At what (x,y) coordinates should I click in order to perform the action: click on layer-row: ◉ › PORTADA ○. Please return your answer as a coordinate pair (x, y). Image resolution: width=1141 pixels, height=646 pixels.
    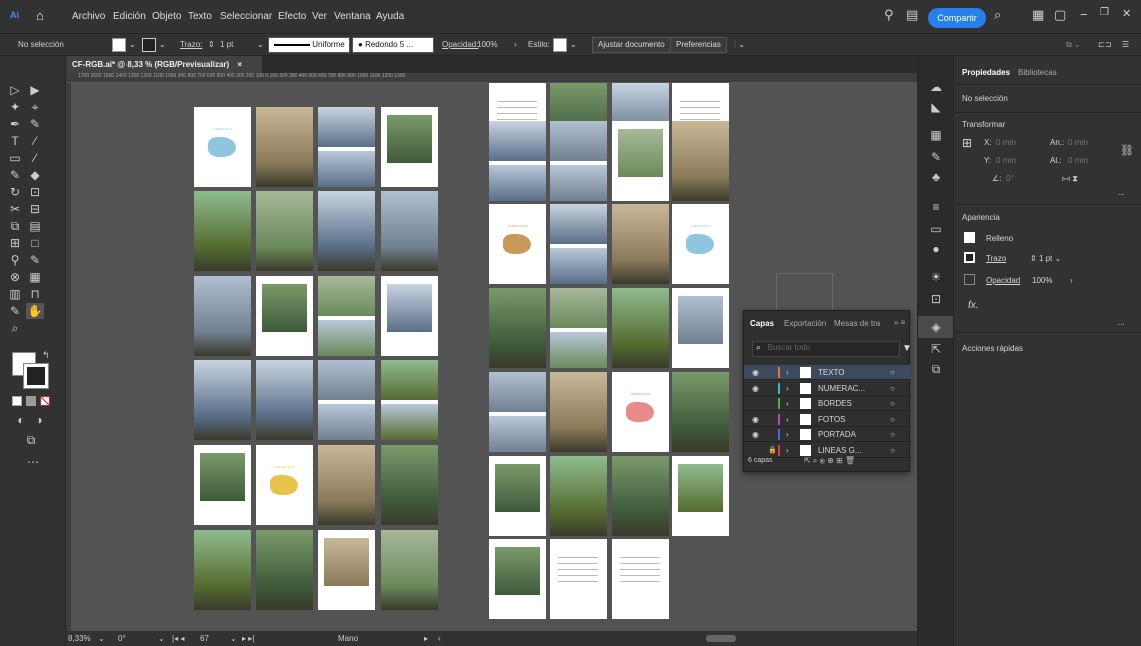
    Looking at the image, I should click on (827, 434).